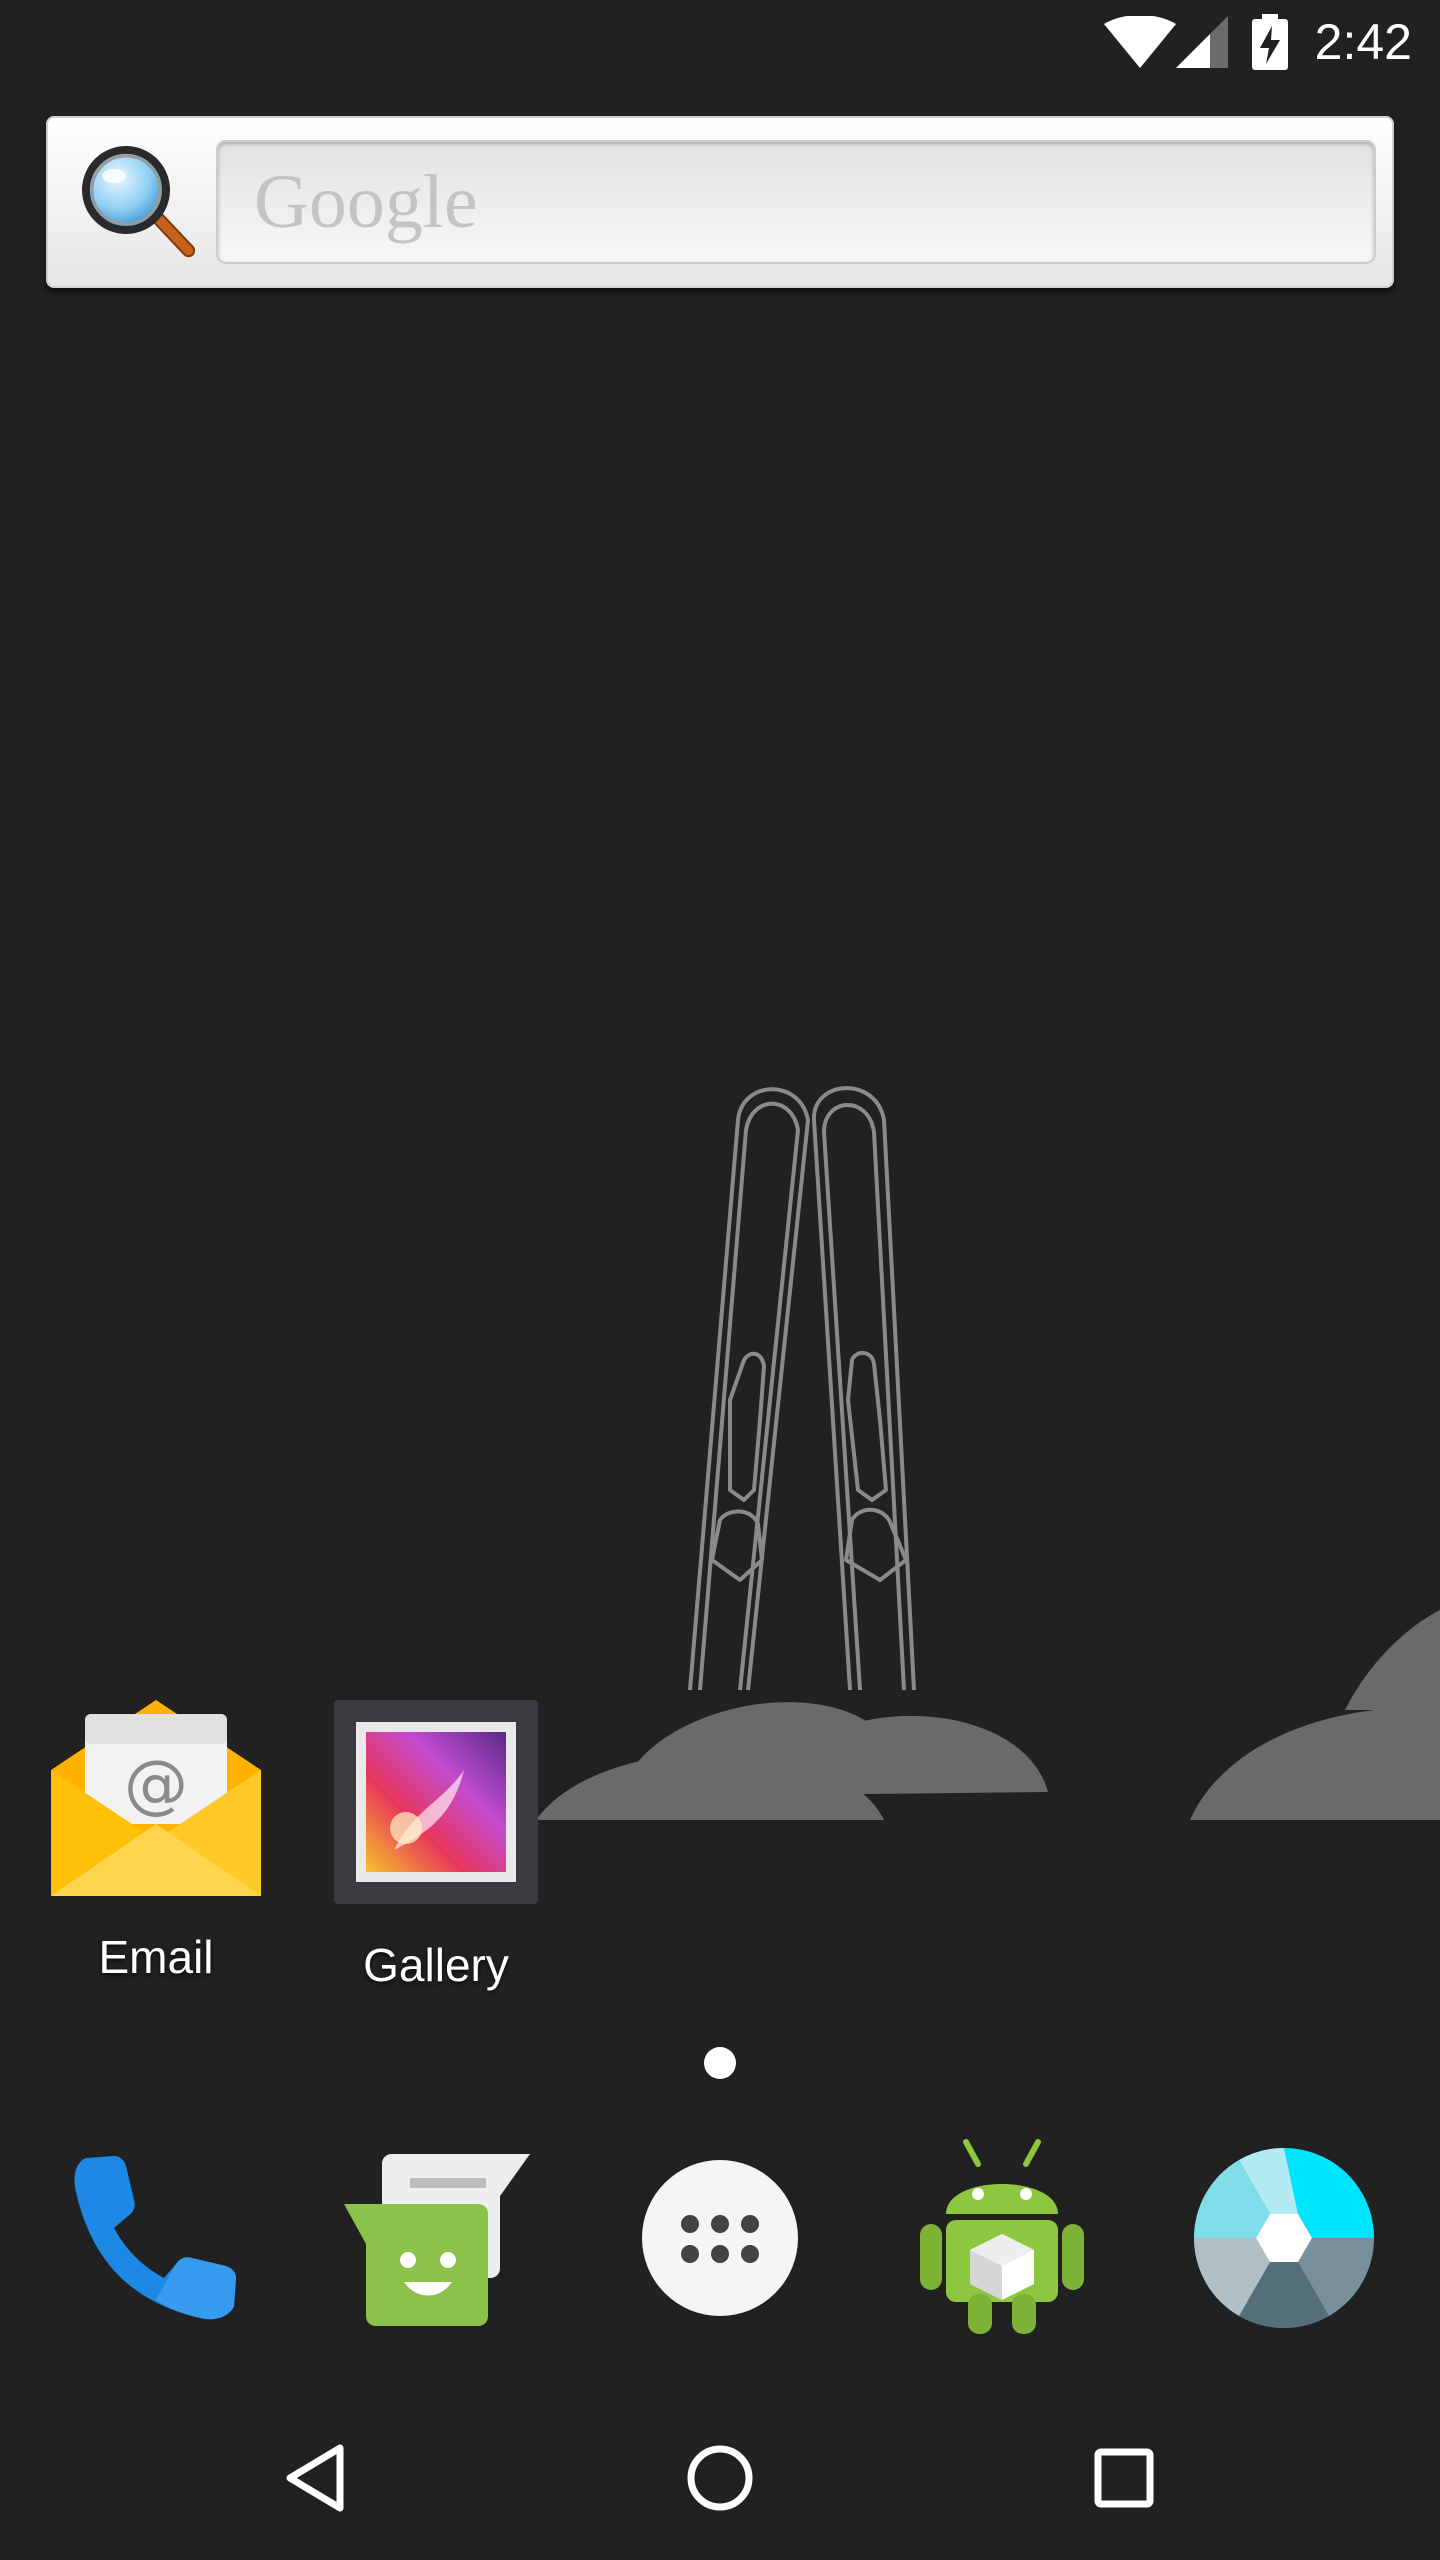 Image resolution: width=1440 pixels, height=2560 pixels. Describe the element at coordinates (436, 1965) in the screenshot. I see `gallery-label: Gallery` at that location.